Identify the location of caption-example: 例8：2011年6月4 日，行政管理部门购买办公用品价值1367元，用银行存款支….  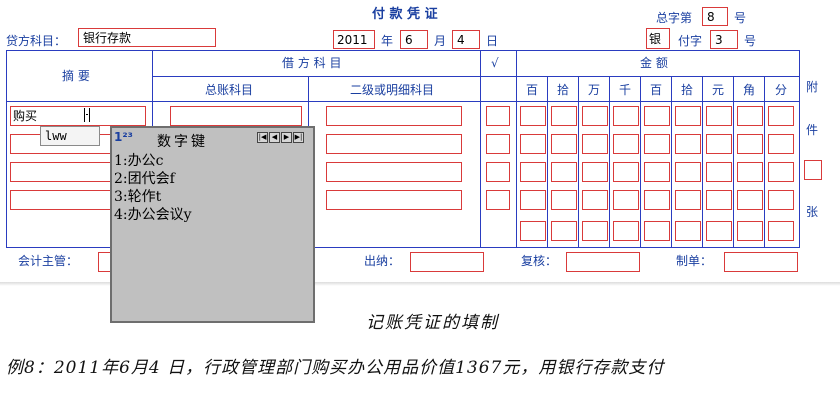
(335, 368).